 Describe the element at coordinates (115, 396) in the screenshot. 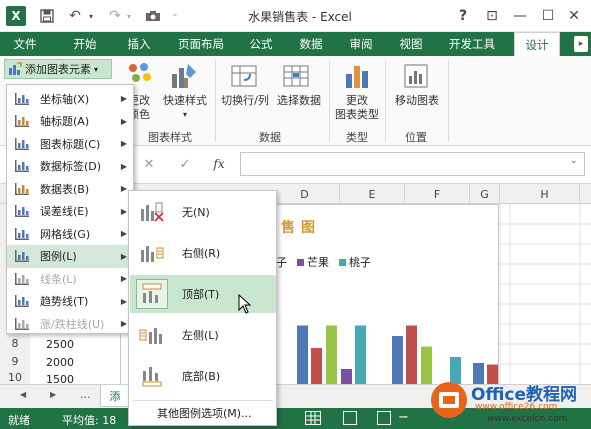

I see `sheet-tab: 添` at that location.